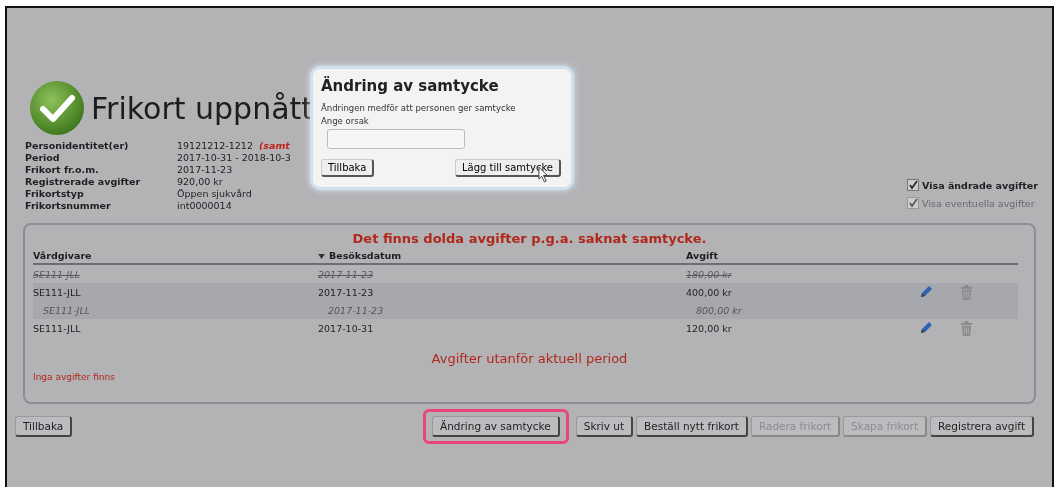 The image size is (1059, 487). Describe the element at coordinates (980, 185) in the screenshot. I see `checkbox-label: Visa ändrade avgifter` at that location.